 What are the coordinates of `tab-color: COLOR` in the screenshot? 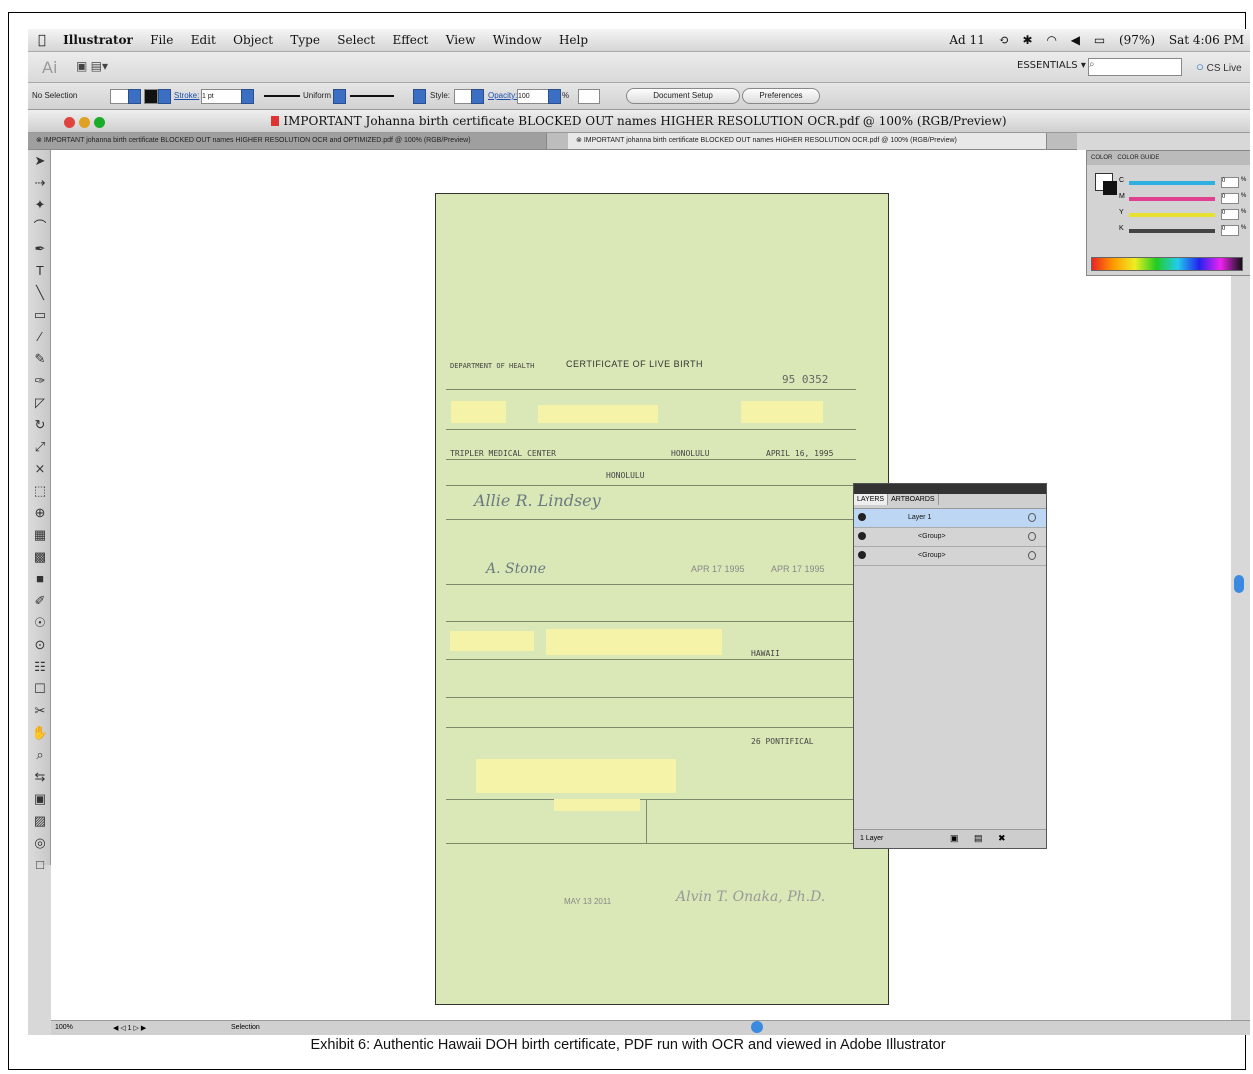 It's located at (1101, 158).